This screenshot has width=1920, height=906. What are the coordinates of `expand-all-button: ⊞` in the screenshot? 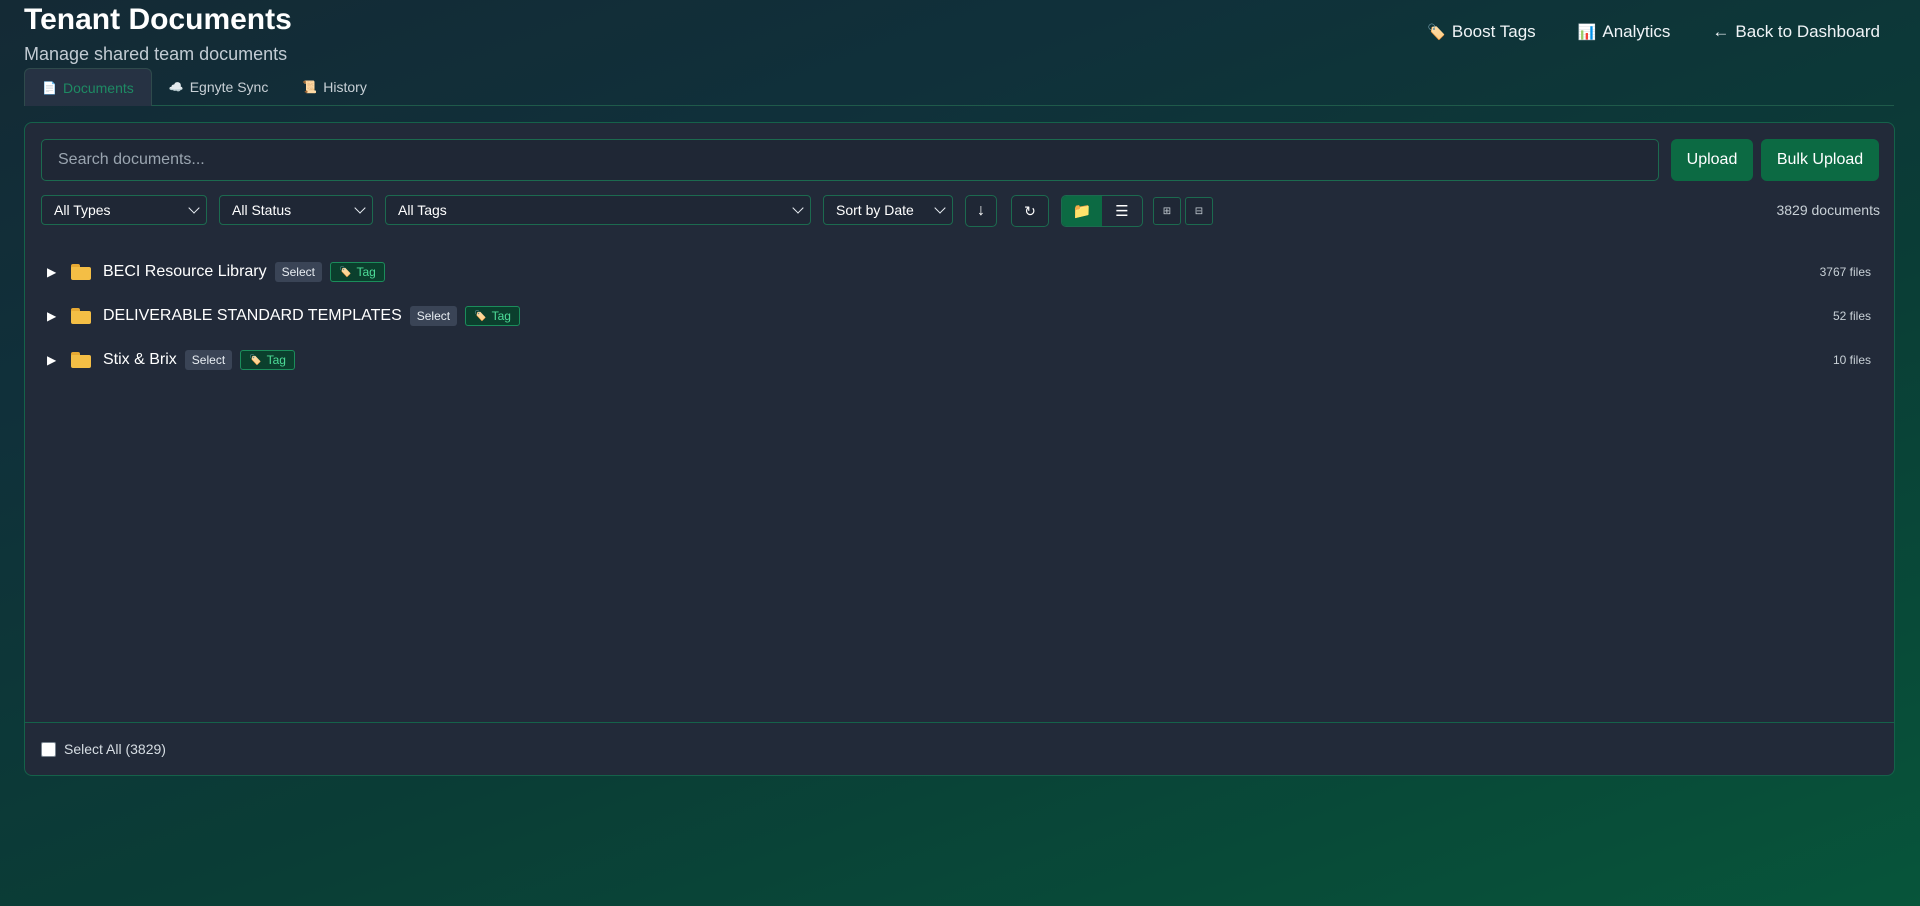 It's located at (1167, 211).